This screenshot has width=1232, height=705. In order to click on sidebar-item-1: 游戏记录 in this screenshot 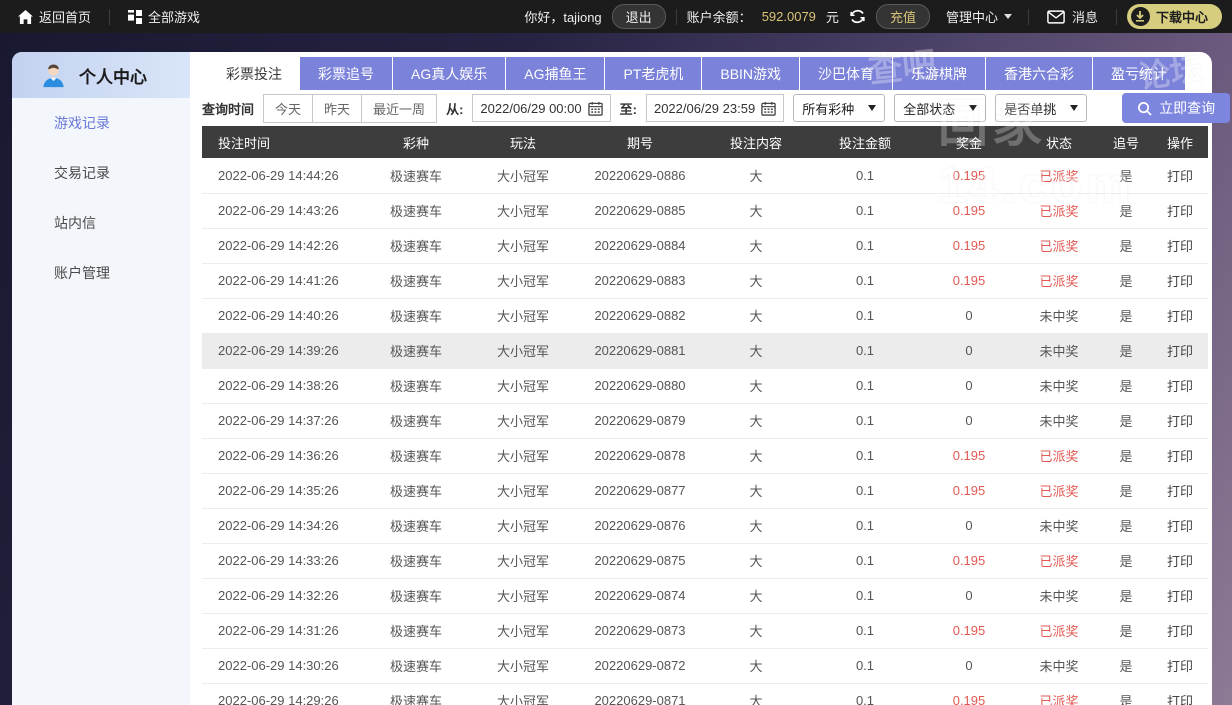, I will do `click(101, 123)`.